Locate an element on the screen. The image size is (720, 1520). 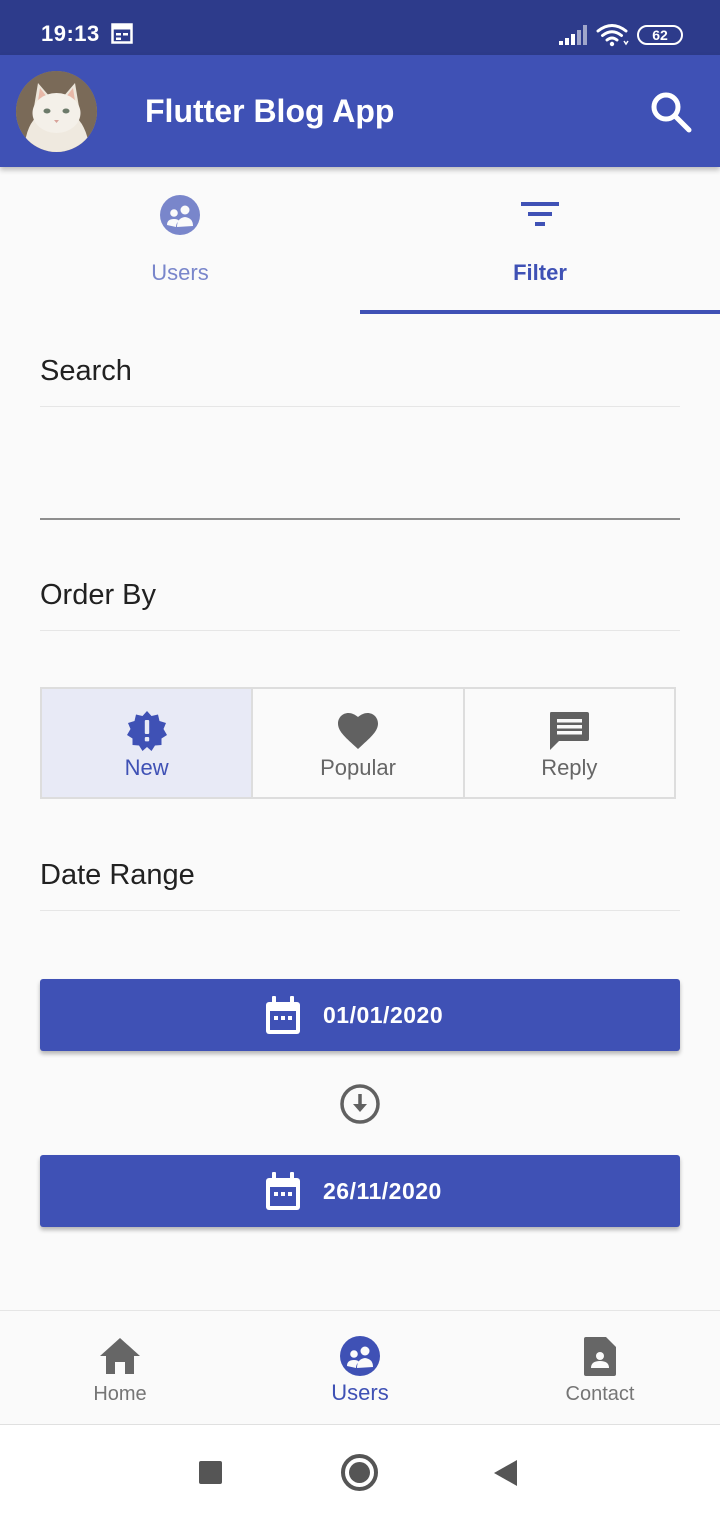
app-bar: Flutter Blog App is located at coordinates (360, 111).